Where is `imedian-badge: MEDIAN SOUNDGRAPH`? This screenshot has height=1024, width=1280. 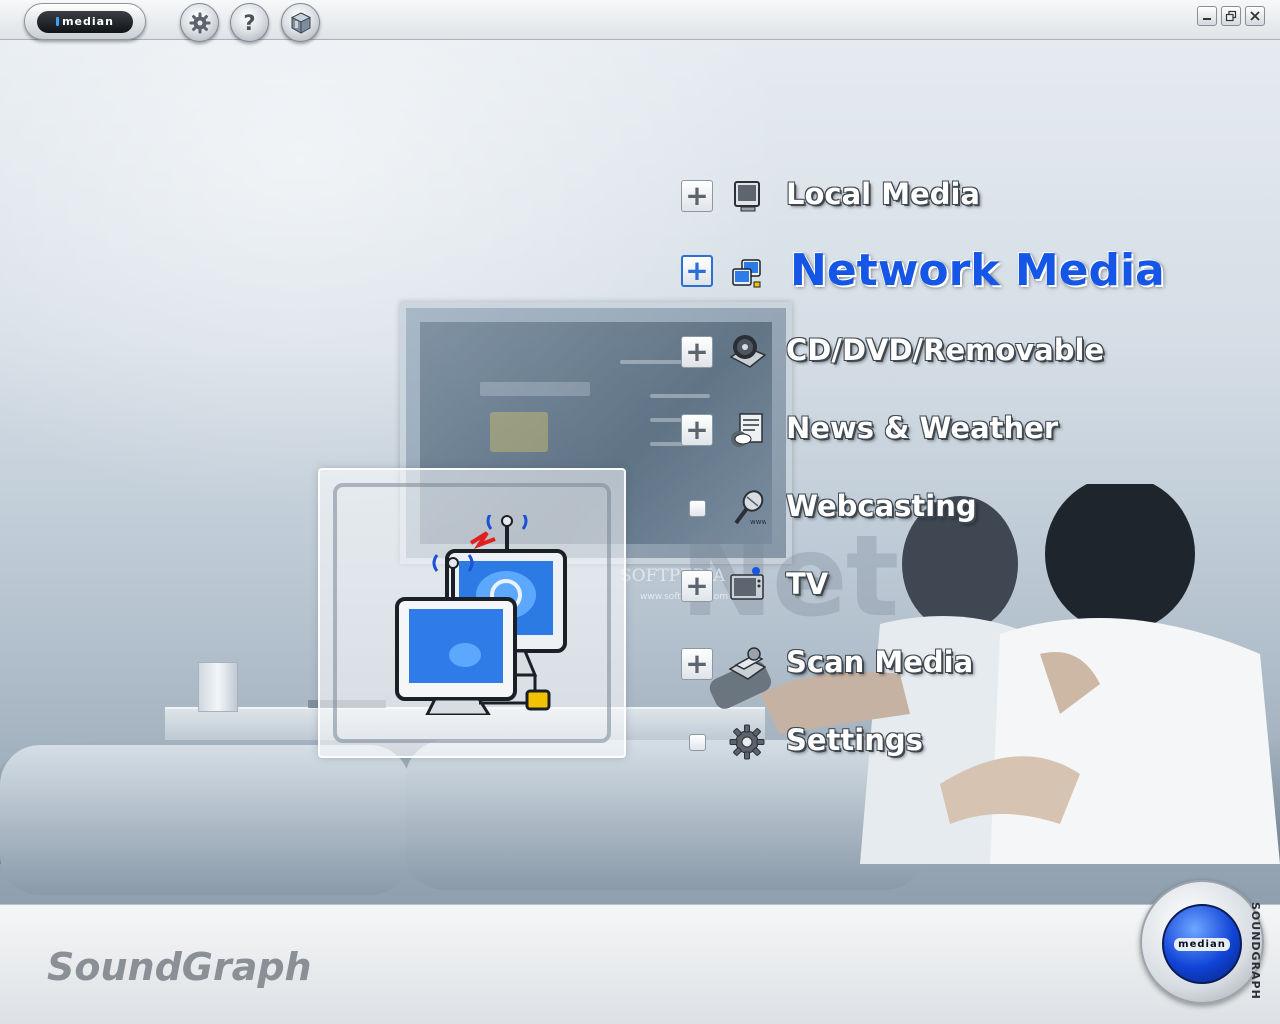
imedian-badge: MEDIAN SOUNDGRAPH is located at coordinates (1202, 942).